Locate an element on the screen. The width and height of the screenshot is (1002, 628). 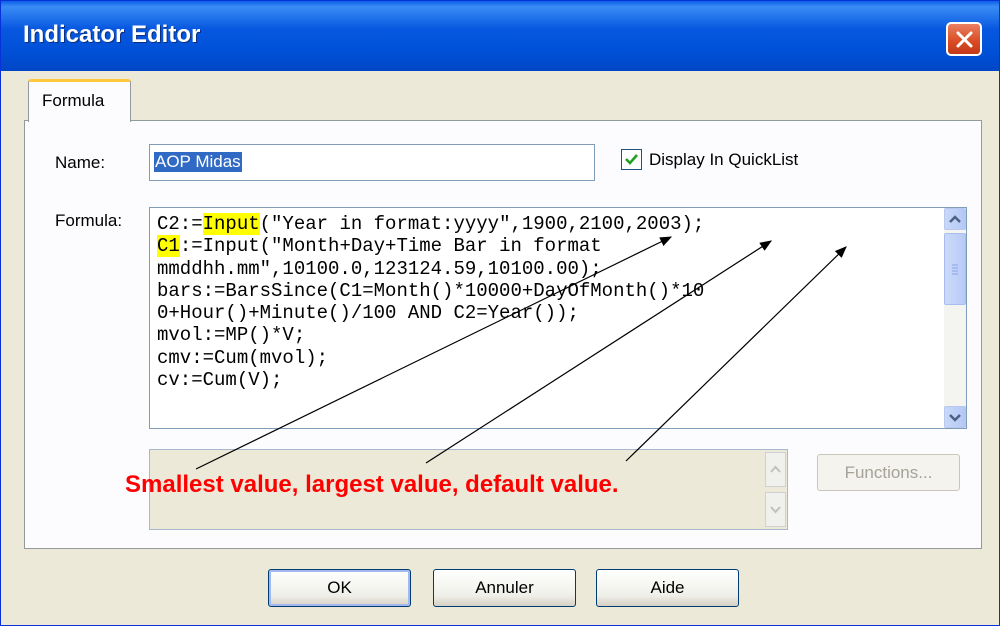
arrow-default is located at coordinates (736, 354).